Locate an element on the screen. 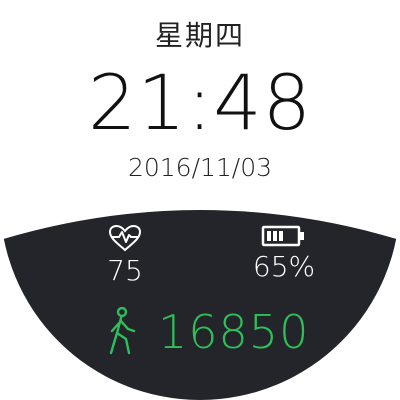  heart-rate-value: 75 is located at coordinates (125, 270).